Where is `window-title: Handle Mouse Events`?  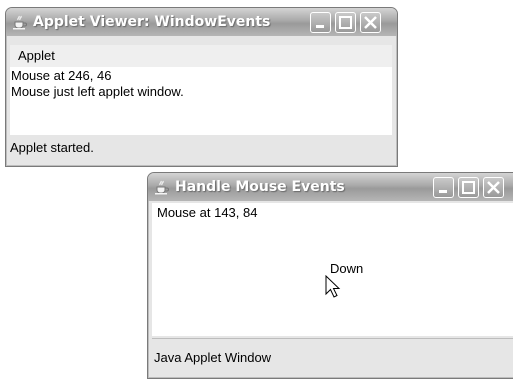
window-title: Handle Mouse Events is located at coordinates (260, 187).